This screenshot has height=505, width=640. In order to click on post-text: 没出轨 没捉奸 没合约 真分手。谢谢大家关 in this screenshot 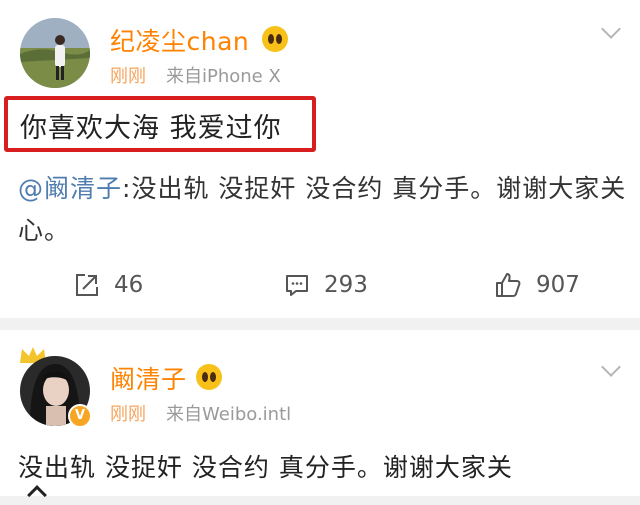, I will do `click(265, 467)`.